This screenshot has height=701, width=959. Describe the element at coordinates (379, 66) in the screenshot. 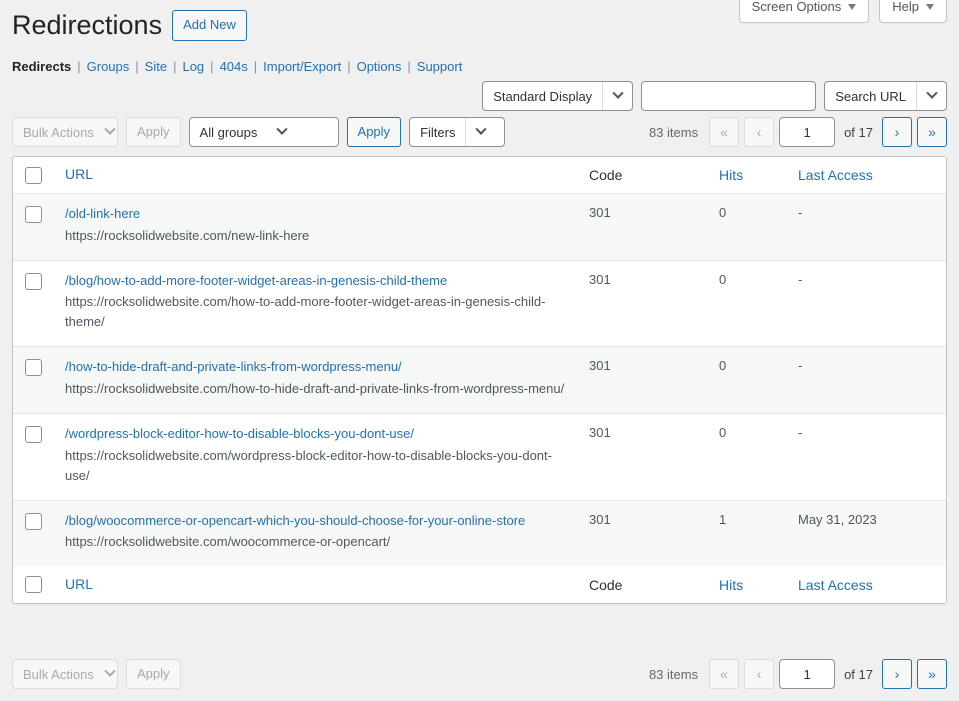

I see `subnav-item-options: Options` at that location.